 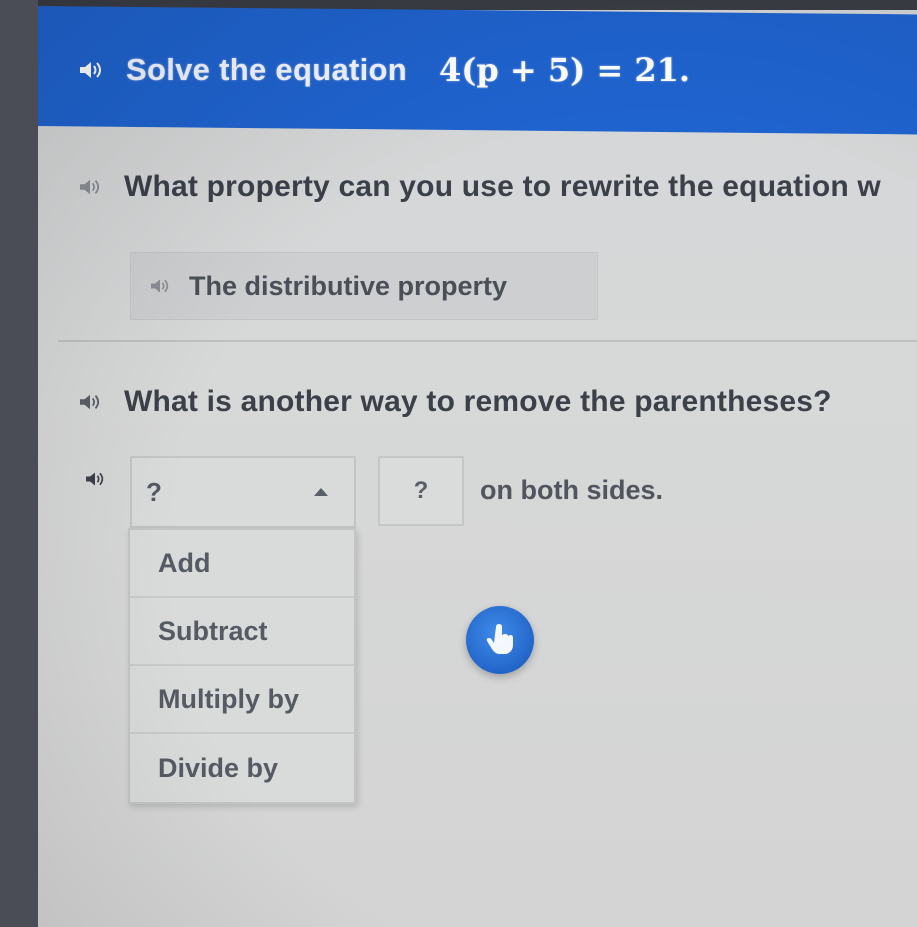 I want to click on operation-dropdown-menu: Add Subtract Multiply by Divide by, so click(x=242, y=666).